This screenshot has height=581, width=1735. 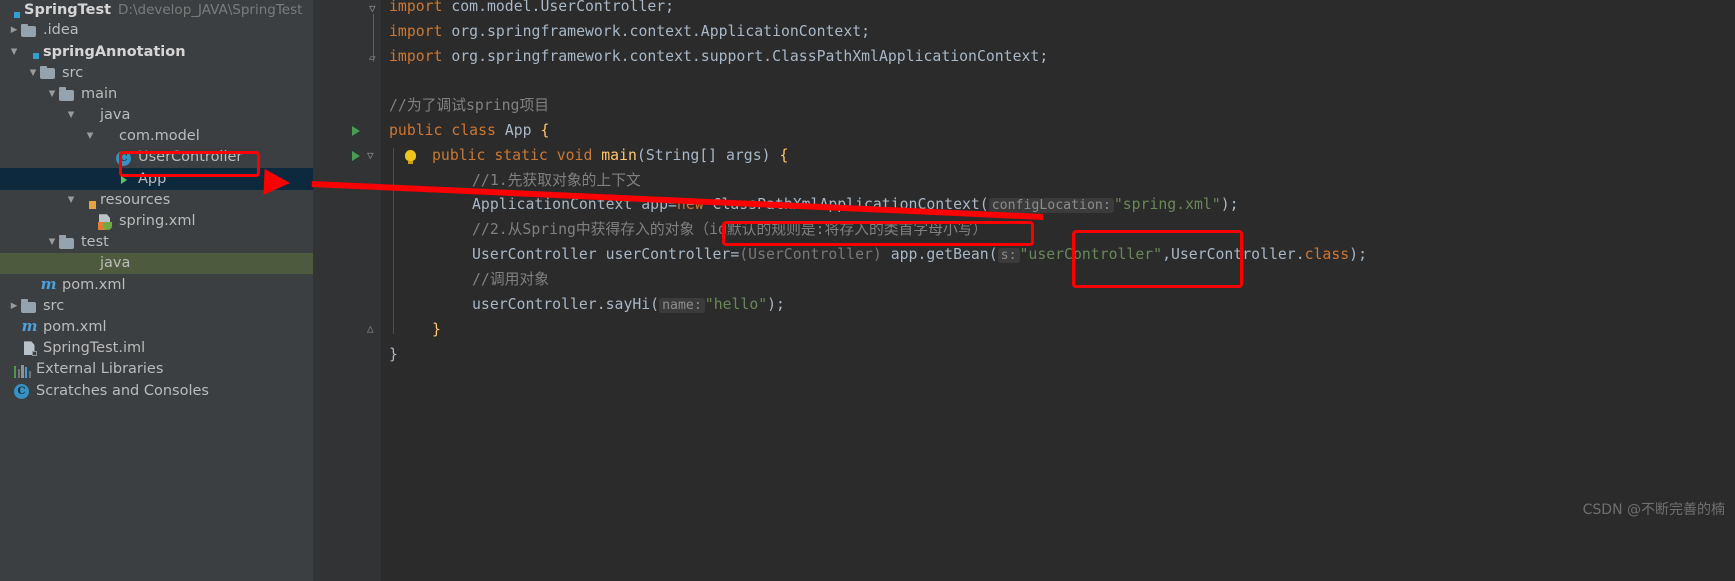 I want to click on code-line-13: userController.sayHi(name: "hello");, so click(x=628, y=304).